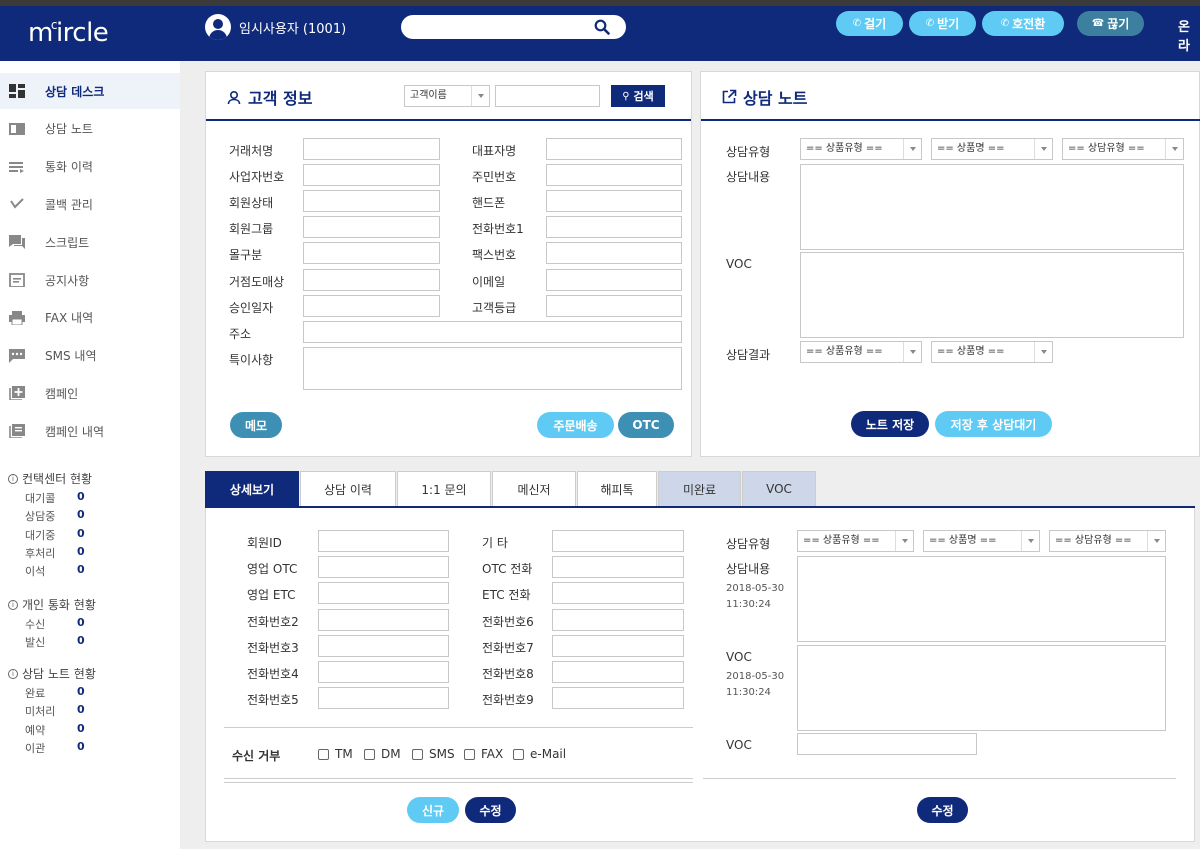 The height and width of the screenshot is (849, 1200). What do you see at coordinates (81, 728) in the screenshot?
I see `stat-value: 0` at bounding box center [81, 728].